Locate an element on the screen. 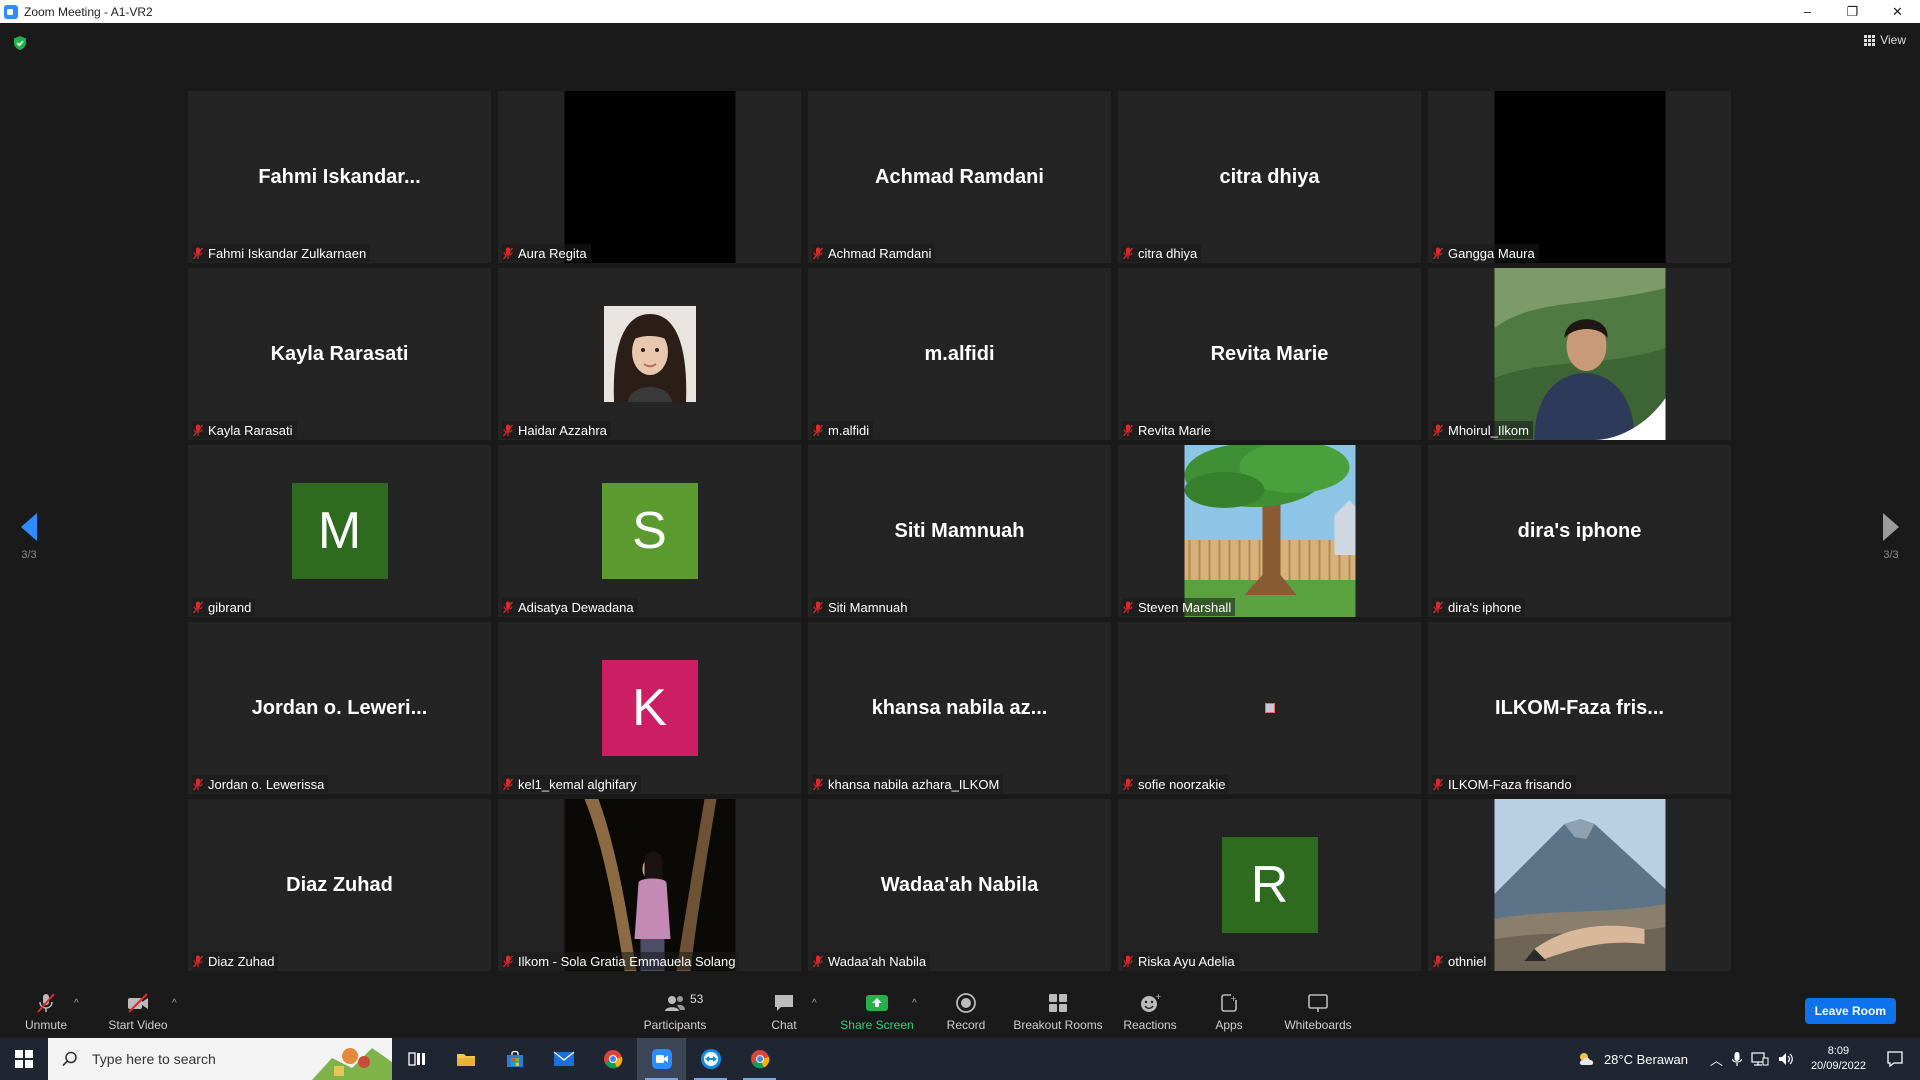 This screenshot has width=1920, height=1080. participant-display-name: Siti Mamnuah is located at coordinates (959, 530).